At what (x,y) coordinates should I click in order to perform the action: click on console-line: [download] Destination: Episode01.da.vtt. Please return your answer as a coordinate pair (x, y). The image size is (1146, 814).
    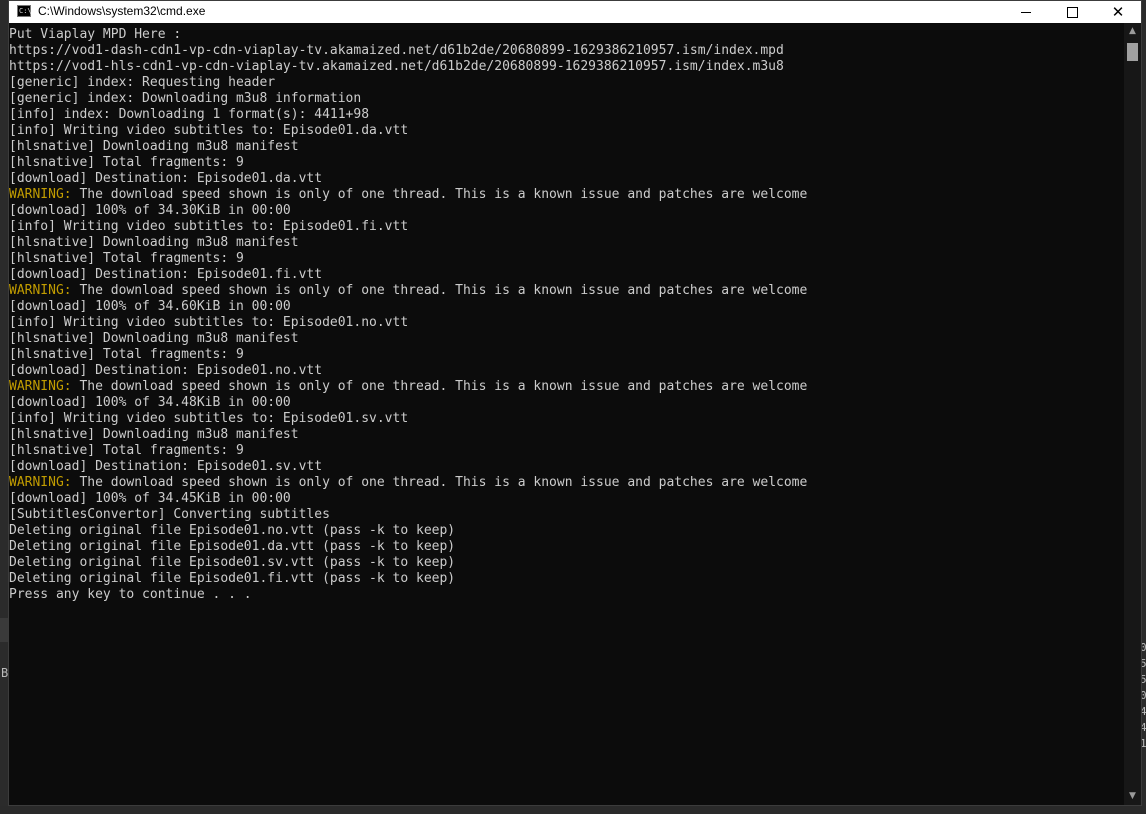
    Looking at the image, I should click on (567, 179).